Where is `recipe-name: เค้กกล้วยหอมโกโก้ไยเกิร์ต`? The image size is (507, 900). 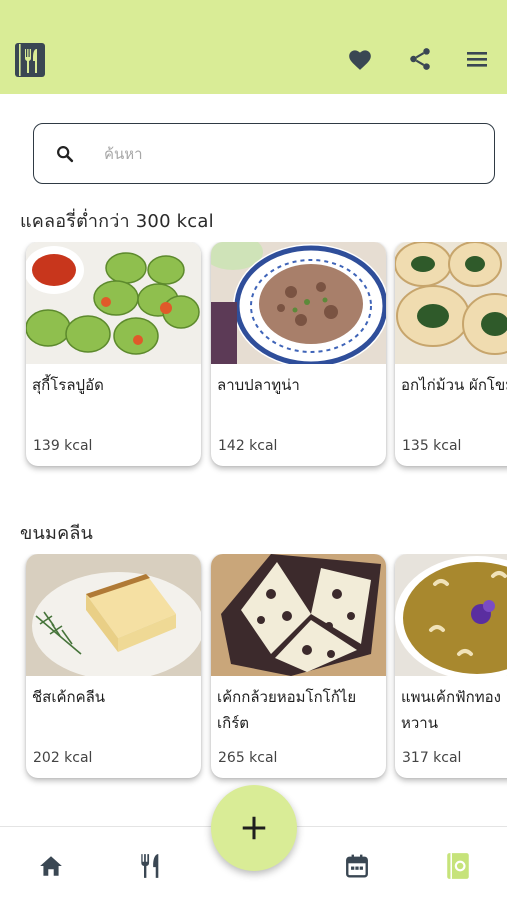
recipe-name: เค้กกล้วยหอมโกโก้ไยเกิร์ต is located at coordinates (287, 710).